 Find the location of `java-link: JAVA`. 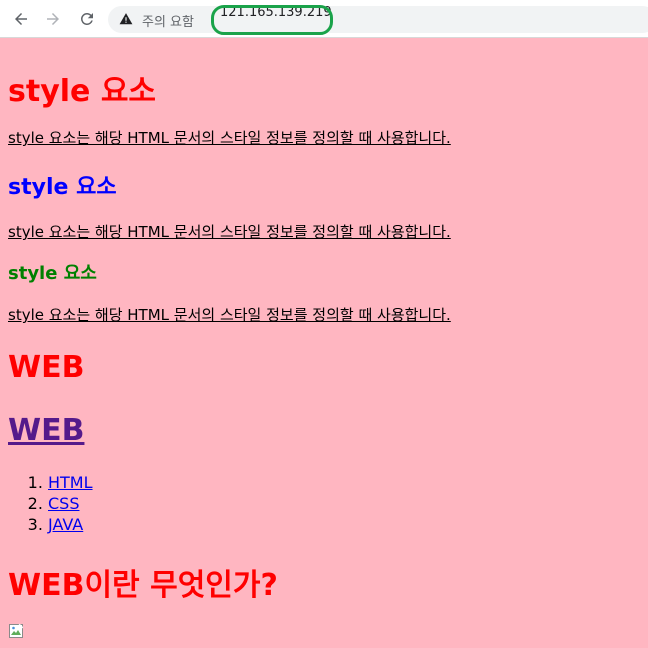

java-link: JAVA is located at coordinates (65, 524).